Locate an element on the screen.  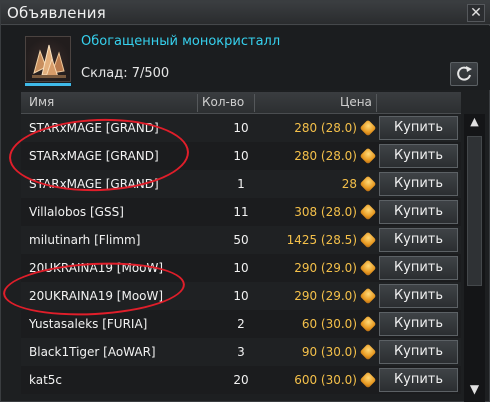
seller-name: Black1Tiger [AoWAR] is located at coordinates (92, 352).